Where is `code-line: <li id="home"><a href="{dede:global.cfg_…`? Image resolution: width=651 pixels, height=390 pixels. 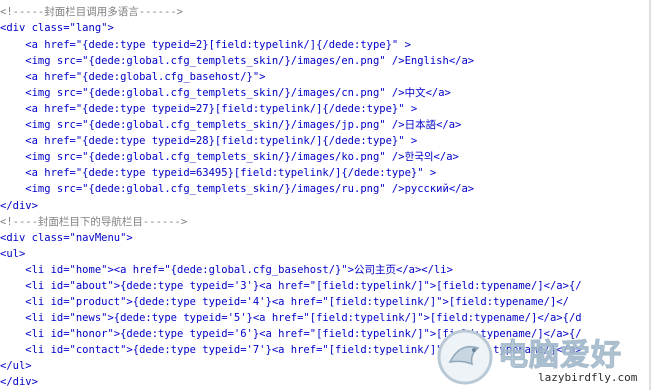
code-line: <li id="home"><a href="{dede:global.cfg_… is located at coordinates (226, 270).